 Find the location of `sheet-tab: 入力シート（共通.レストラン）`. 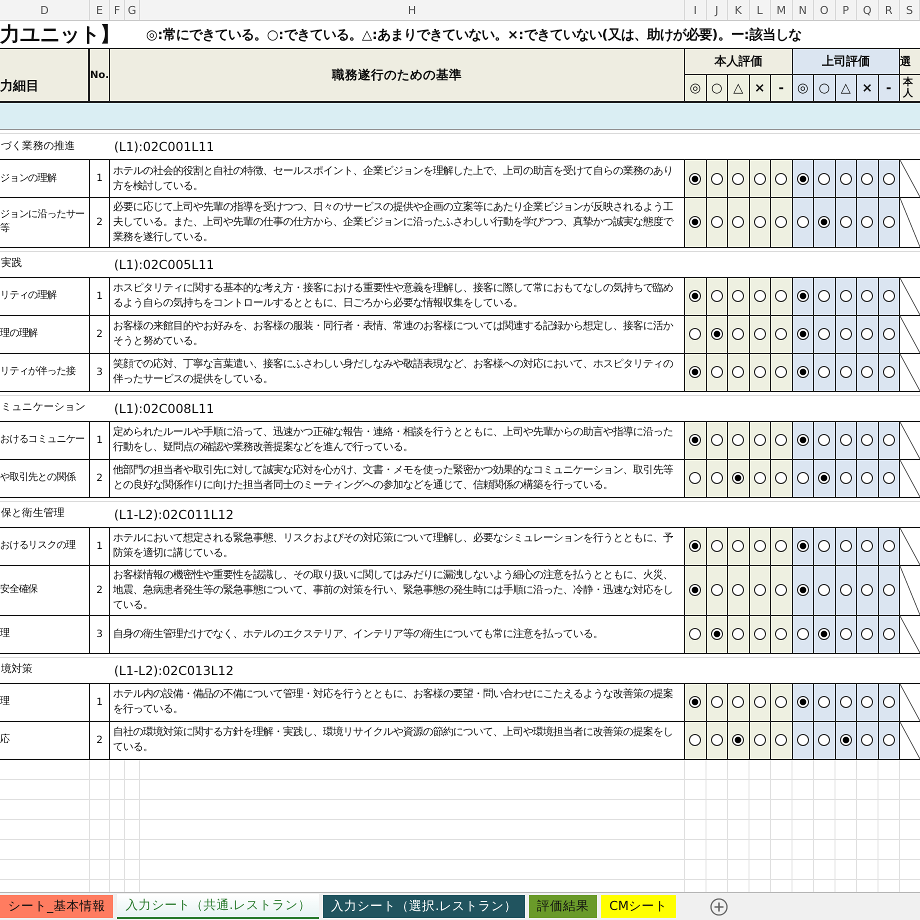

sheet-tab: 入力シート（共通.レストラン） is located at coordinates (218, 906).